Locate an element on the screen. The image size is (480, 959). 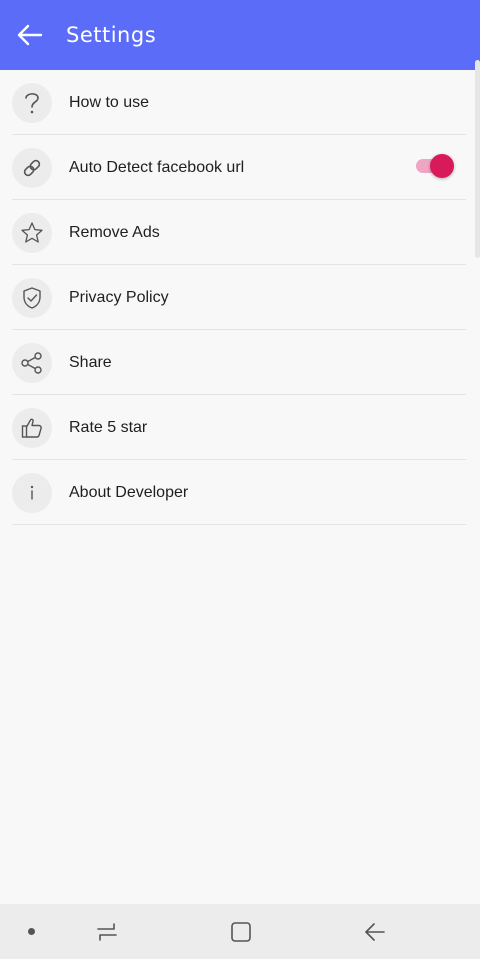
share-icon is located at coordinates (32, 362).